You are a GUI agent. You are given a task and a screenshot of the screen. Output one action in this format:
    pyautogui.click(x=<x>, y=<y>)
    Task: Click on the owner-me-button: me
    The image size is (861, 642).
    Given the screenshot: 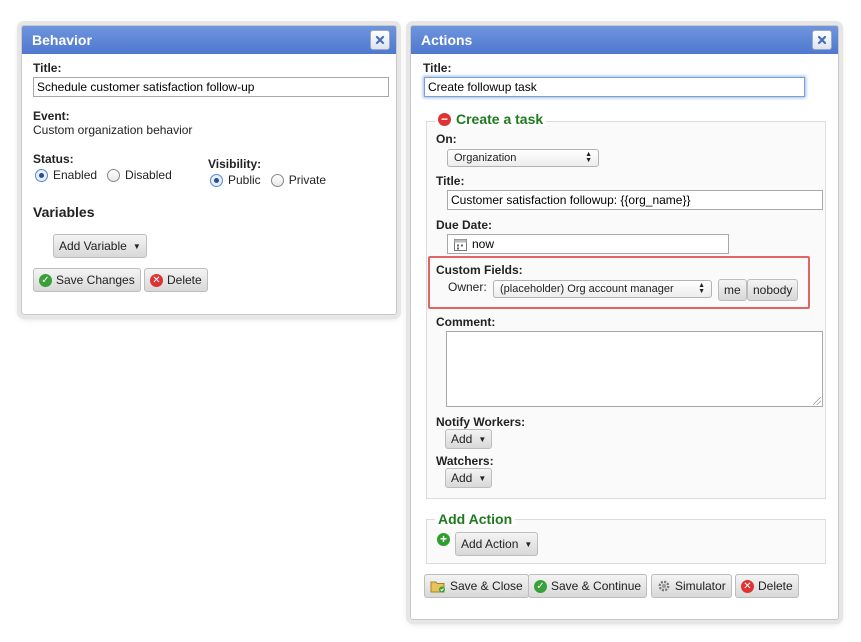 What is the action you would take?
    pyautogui.click(x=732, y=290)
    